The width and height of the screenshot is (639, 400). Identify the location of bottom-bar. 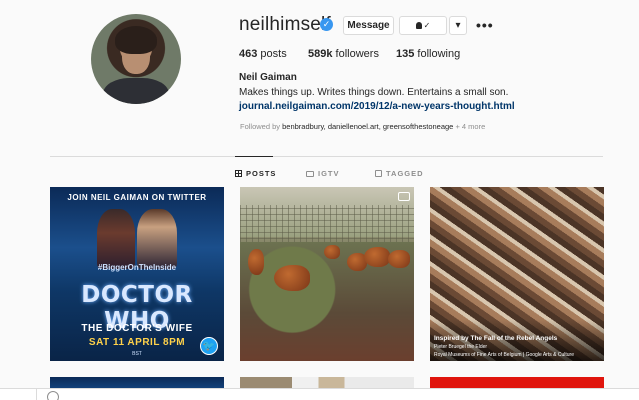
(319, 394).